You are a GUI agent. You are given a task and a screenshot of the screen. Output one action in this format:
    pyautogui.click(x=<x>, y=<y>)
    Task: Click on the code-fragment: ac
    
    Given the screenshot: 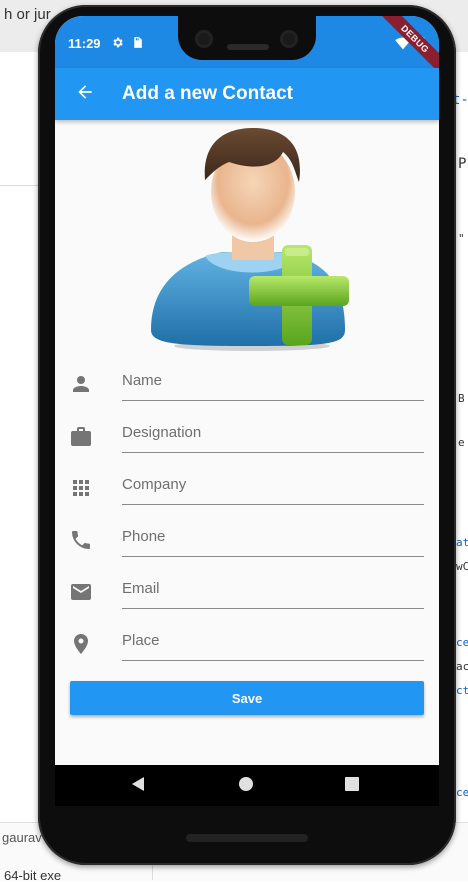 What is the action you would take?
    pyautogui.click(x=462, y=666)
    